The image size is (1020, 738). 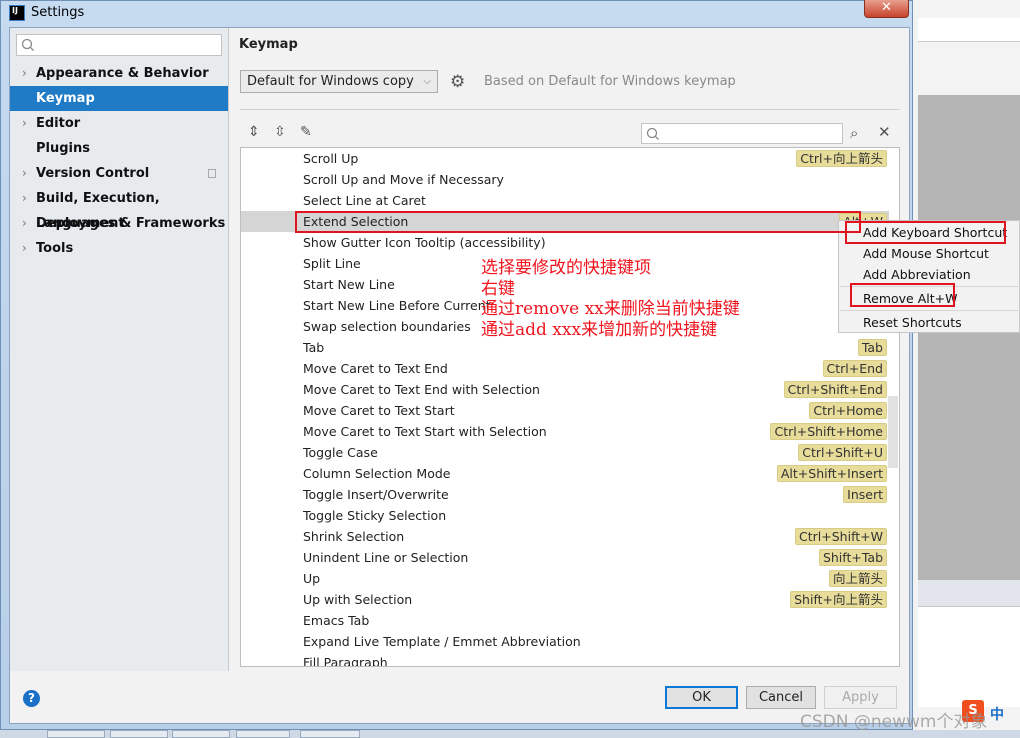 I want to click on action-row: Emacs Tab, so click(x=565, y=620).